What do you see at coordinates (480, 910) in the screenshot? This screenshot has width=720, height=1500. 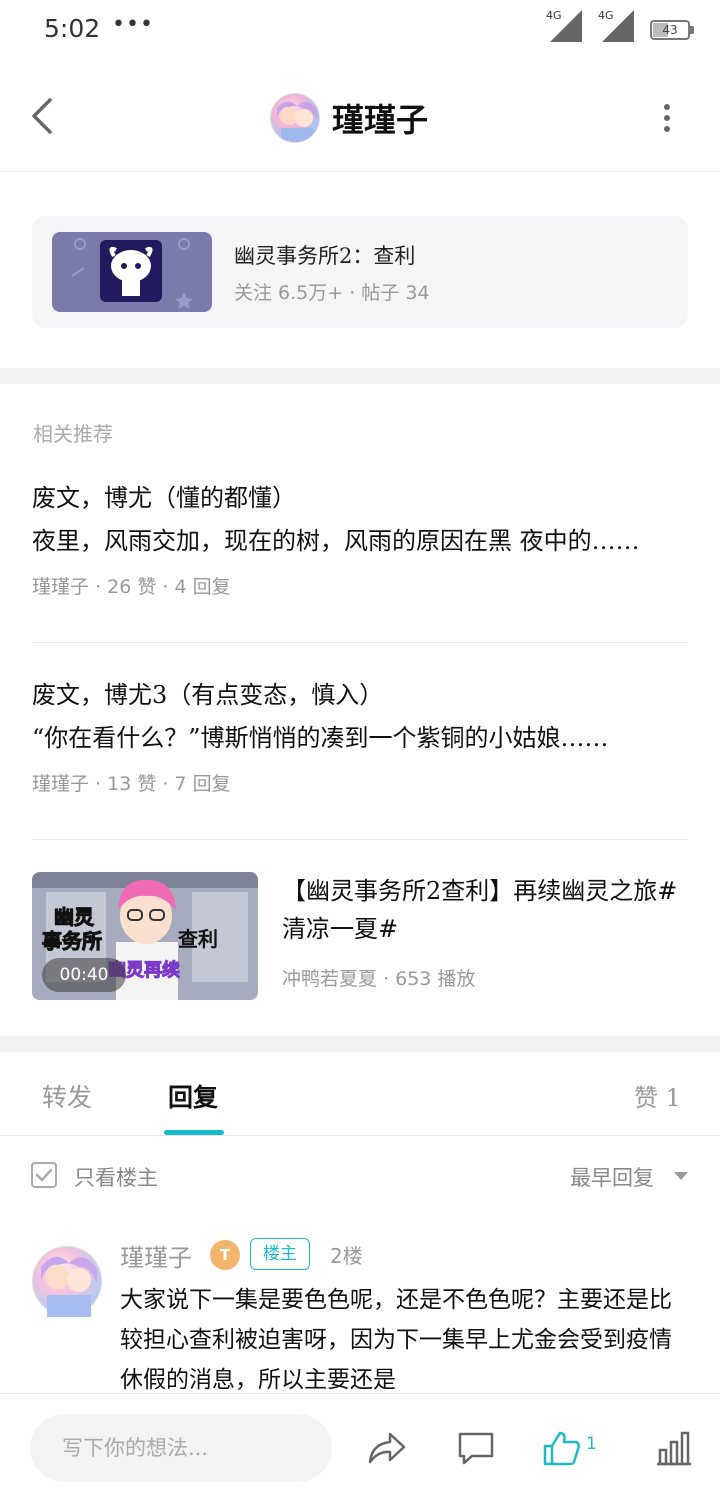 I see `video-title: 【幽灵事务所2查利】再续幽灵之旅#清凉一夏#` at bounding box center [480, 910].